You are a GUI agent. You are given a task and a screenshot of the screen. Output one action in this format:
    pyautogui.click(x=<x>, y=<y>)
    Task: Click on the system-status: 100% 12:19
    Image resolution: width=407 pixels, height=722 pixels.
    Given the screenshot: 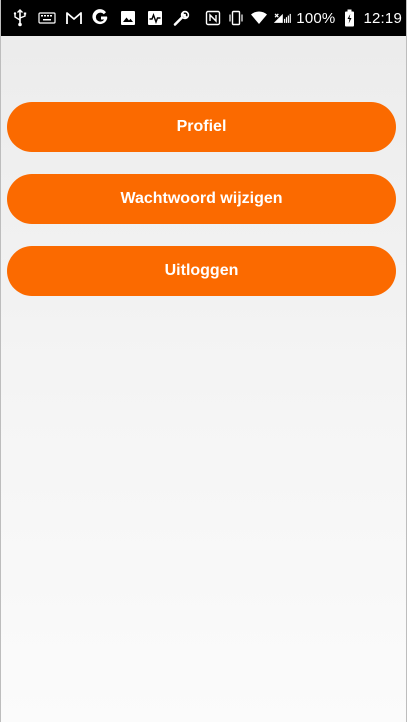 What is the action you would take?
    pyautogui.click(x=303, y=18)
    